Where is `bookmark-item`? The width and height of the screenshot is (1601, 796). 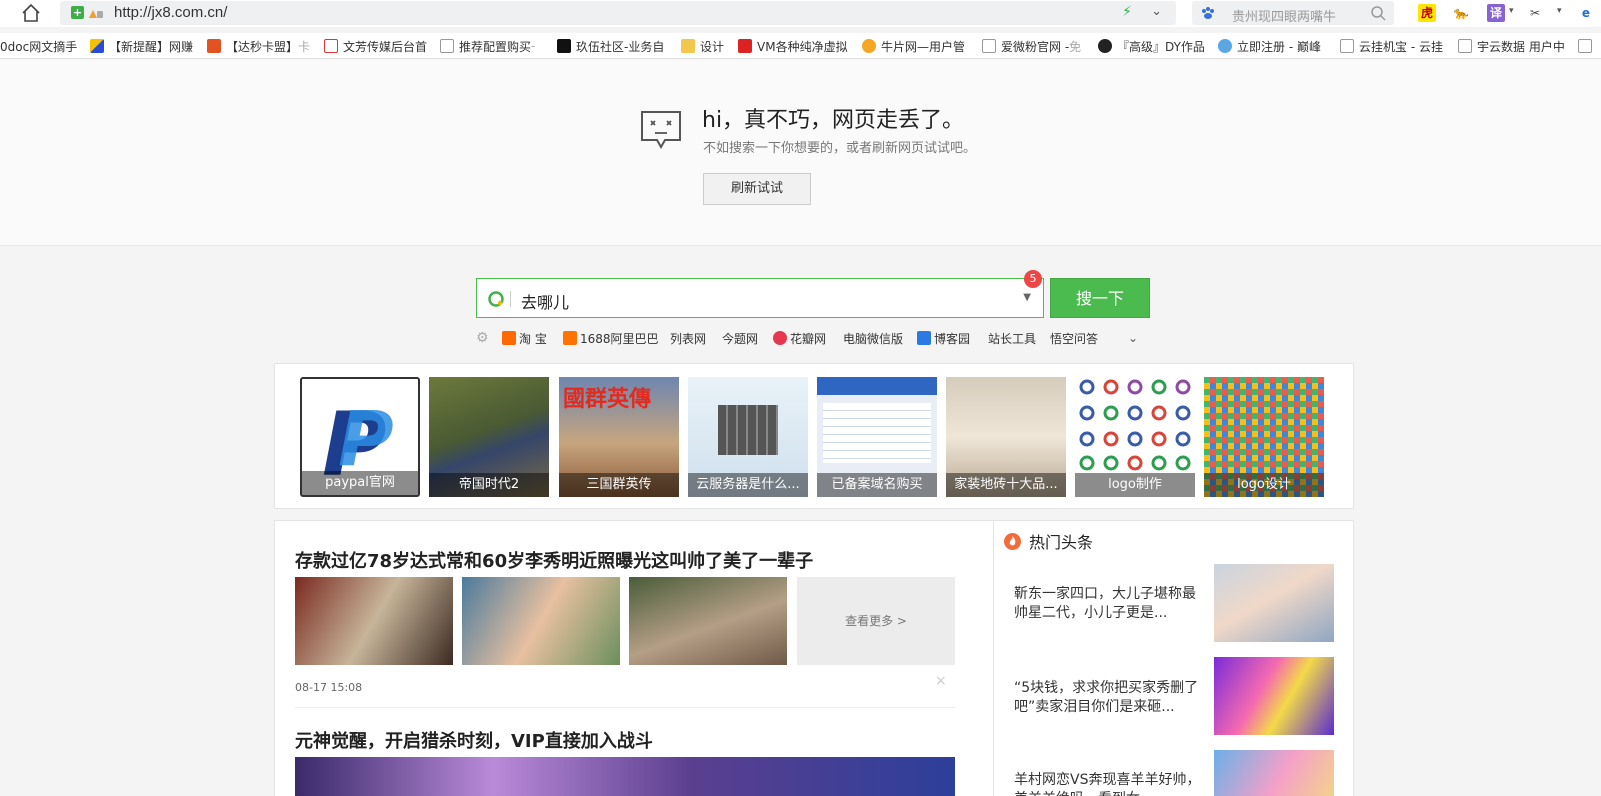 bookmark-item is located at coordinates (1587, 46).